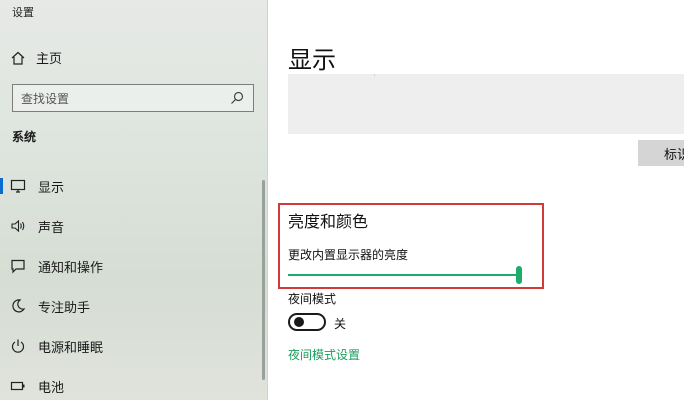 Image resolution: width=684 pixels, height=400 pixels. Describe the element at coordinates (661, 153) in the screenshot. I see `identify-button: 标识` at that location.